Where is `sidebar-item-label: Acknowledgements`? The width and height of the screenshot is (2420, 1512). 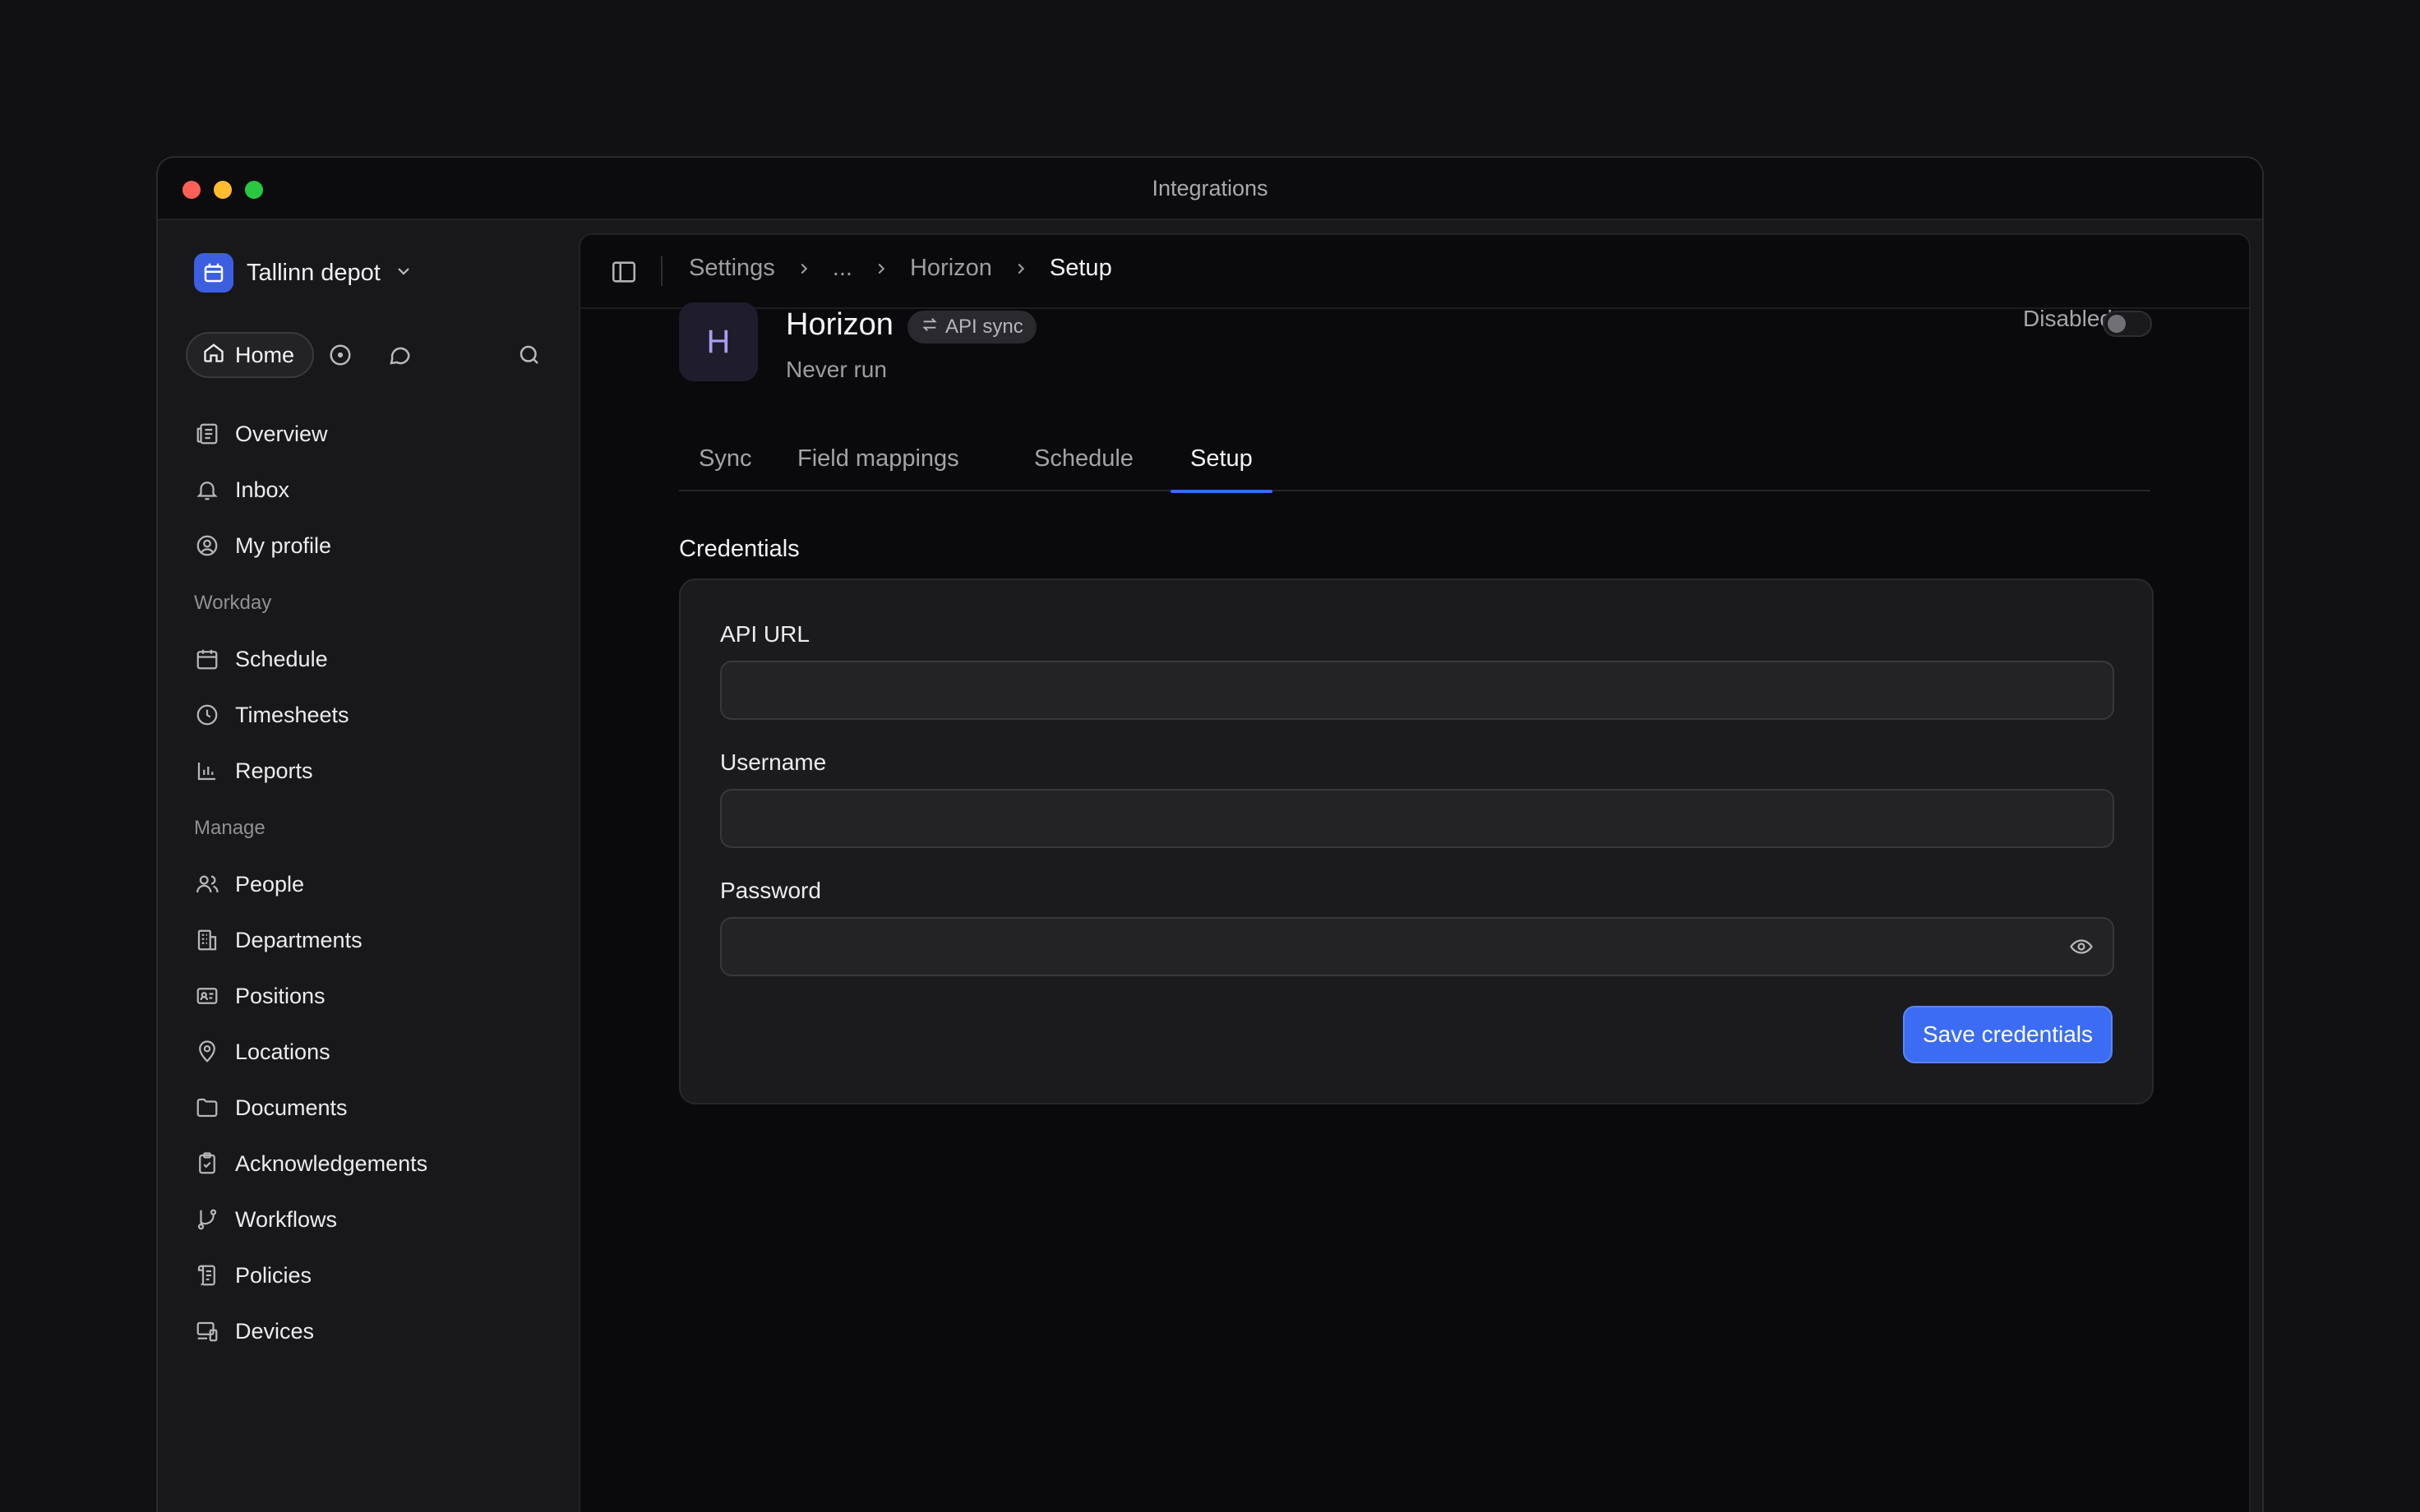
sidebar-item-label: Acknowledgements is located at coordinates (331, 1163).